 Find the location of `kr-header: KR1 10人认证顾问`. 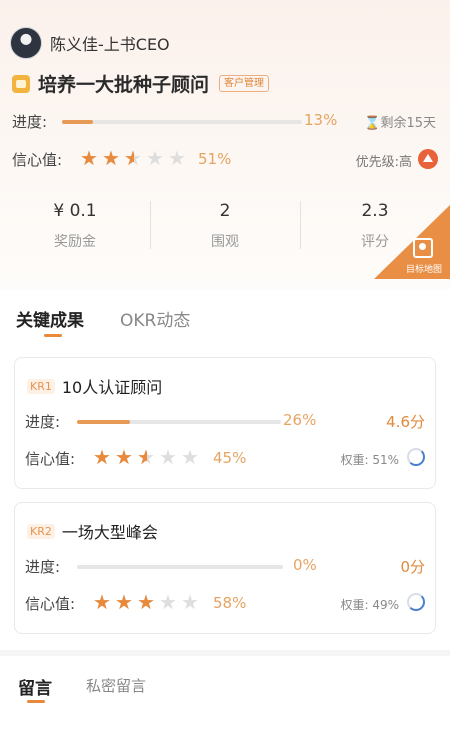

kr-header: KR1 10人认证顾问 is located at coordinates (94, 386).